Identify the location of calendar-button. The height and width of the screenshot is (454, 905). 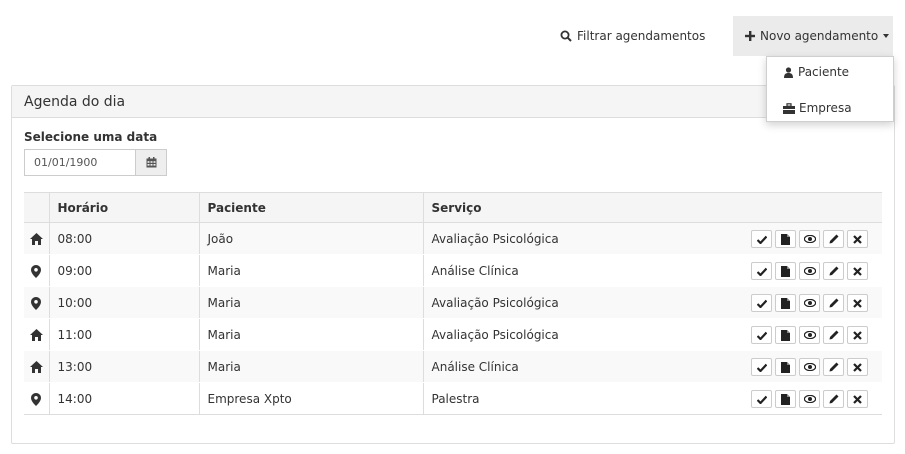
(151, 162).